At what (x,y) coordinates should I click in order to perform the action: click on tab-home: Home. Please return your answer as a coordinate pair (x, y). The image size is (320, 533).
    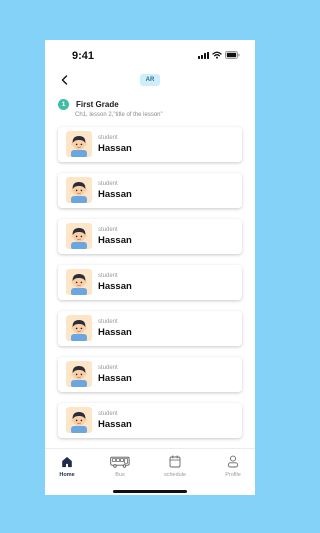
    Looking at the image, I should click on (67, 468).